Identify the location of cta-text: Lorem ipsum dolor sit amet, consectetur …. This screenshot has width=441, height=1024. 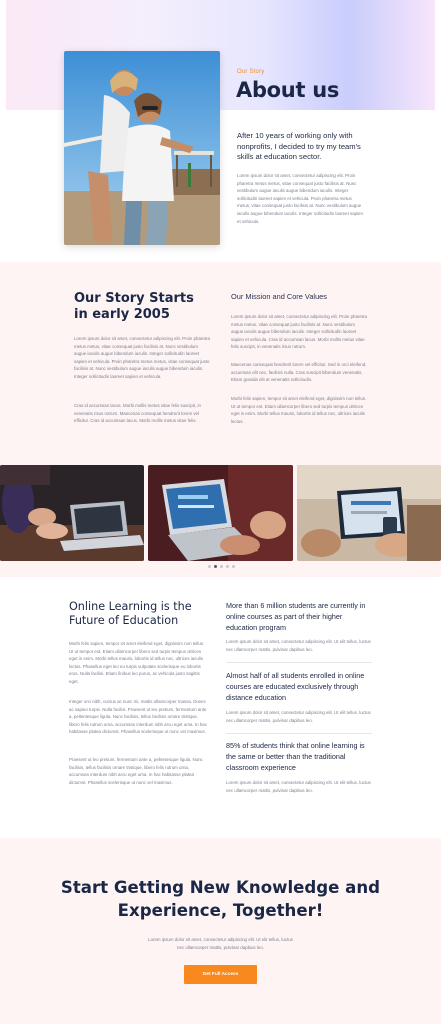
(220, 943).